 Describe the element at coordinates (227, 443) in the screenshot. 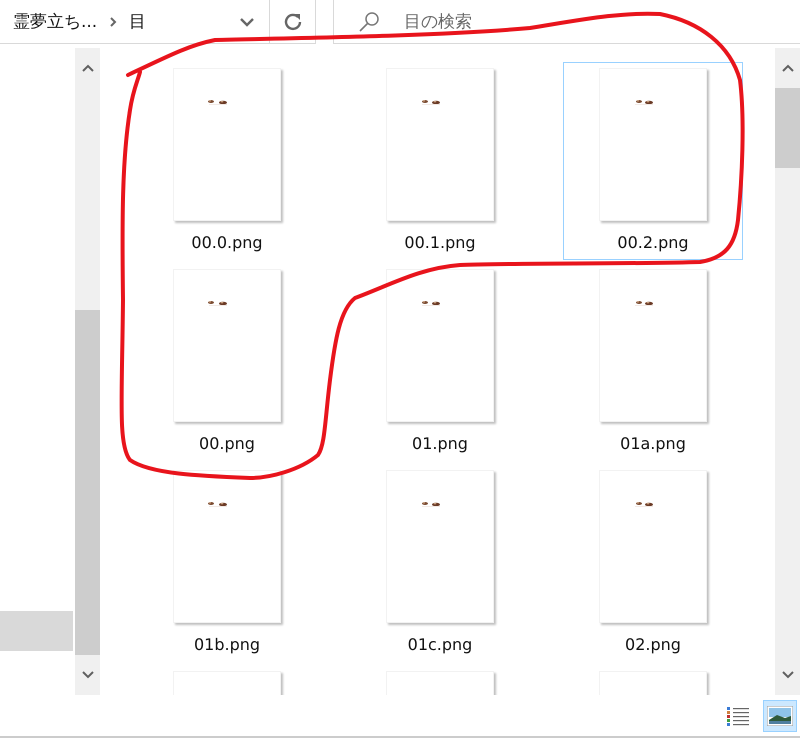

I see `file-name: 00.png` at that location.